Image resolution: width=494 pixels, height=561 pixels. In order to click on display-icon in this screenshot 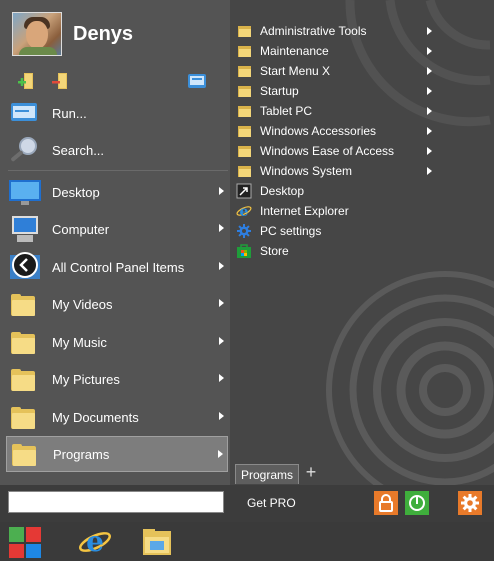, I will do `click(197, 81)`.